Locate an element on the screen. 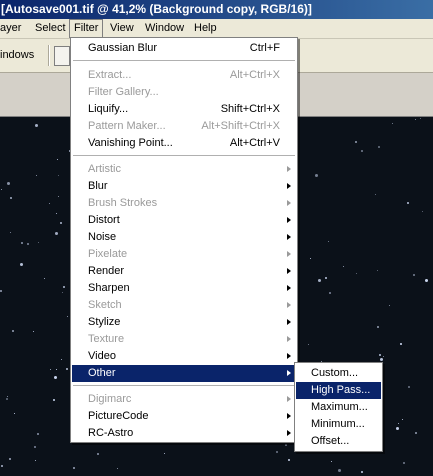 This screenshot has width=433, height=476. menu-item-render: Render is located at coordinates (184, 271).